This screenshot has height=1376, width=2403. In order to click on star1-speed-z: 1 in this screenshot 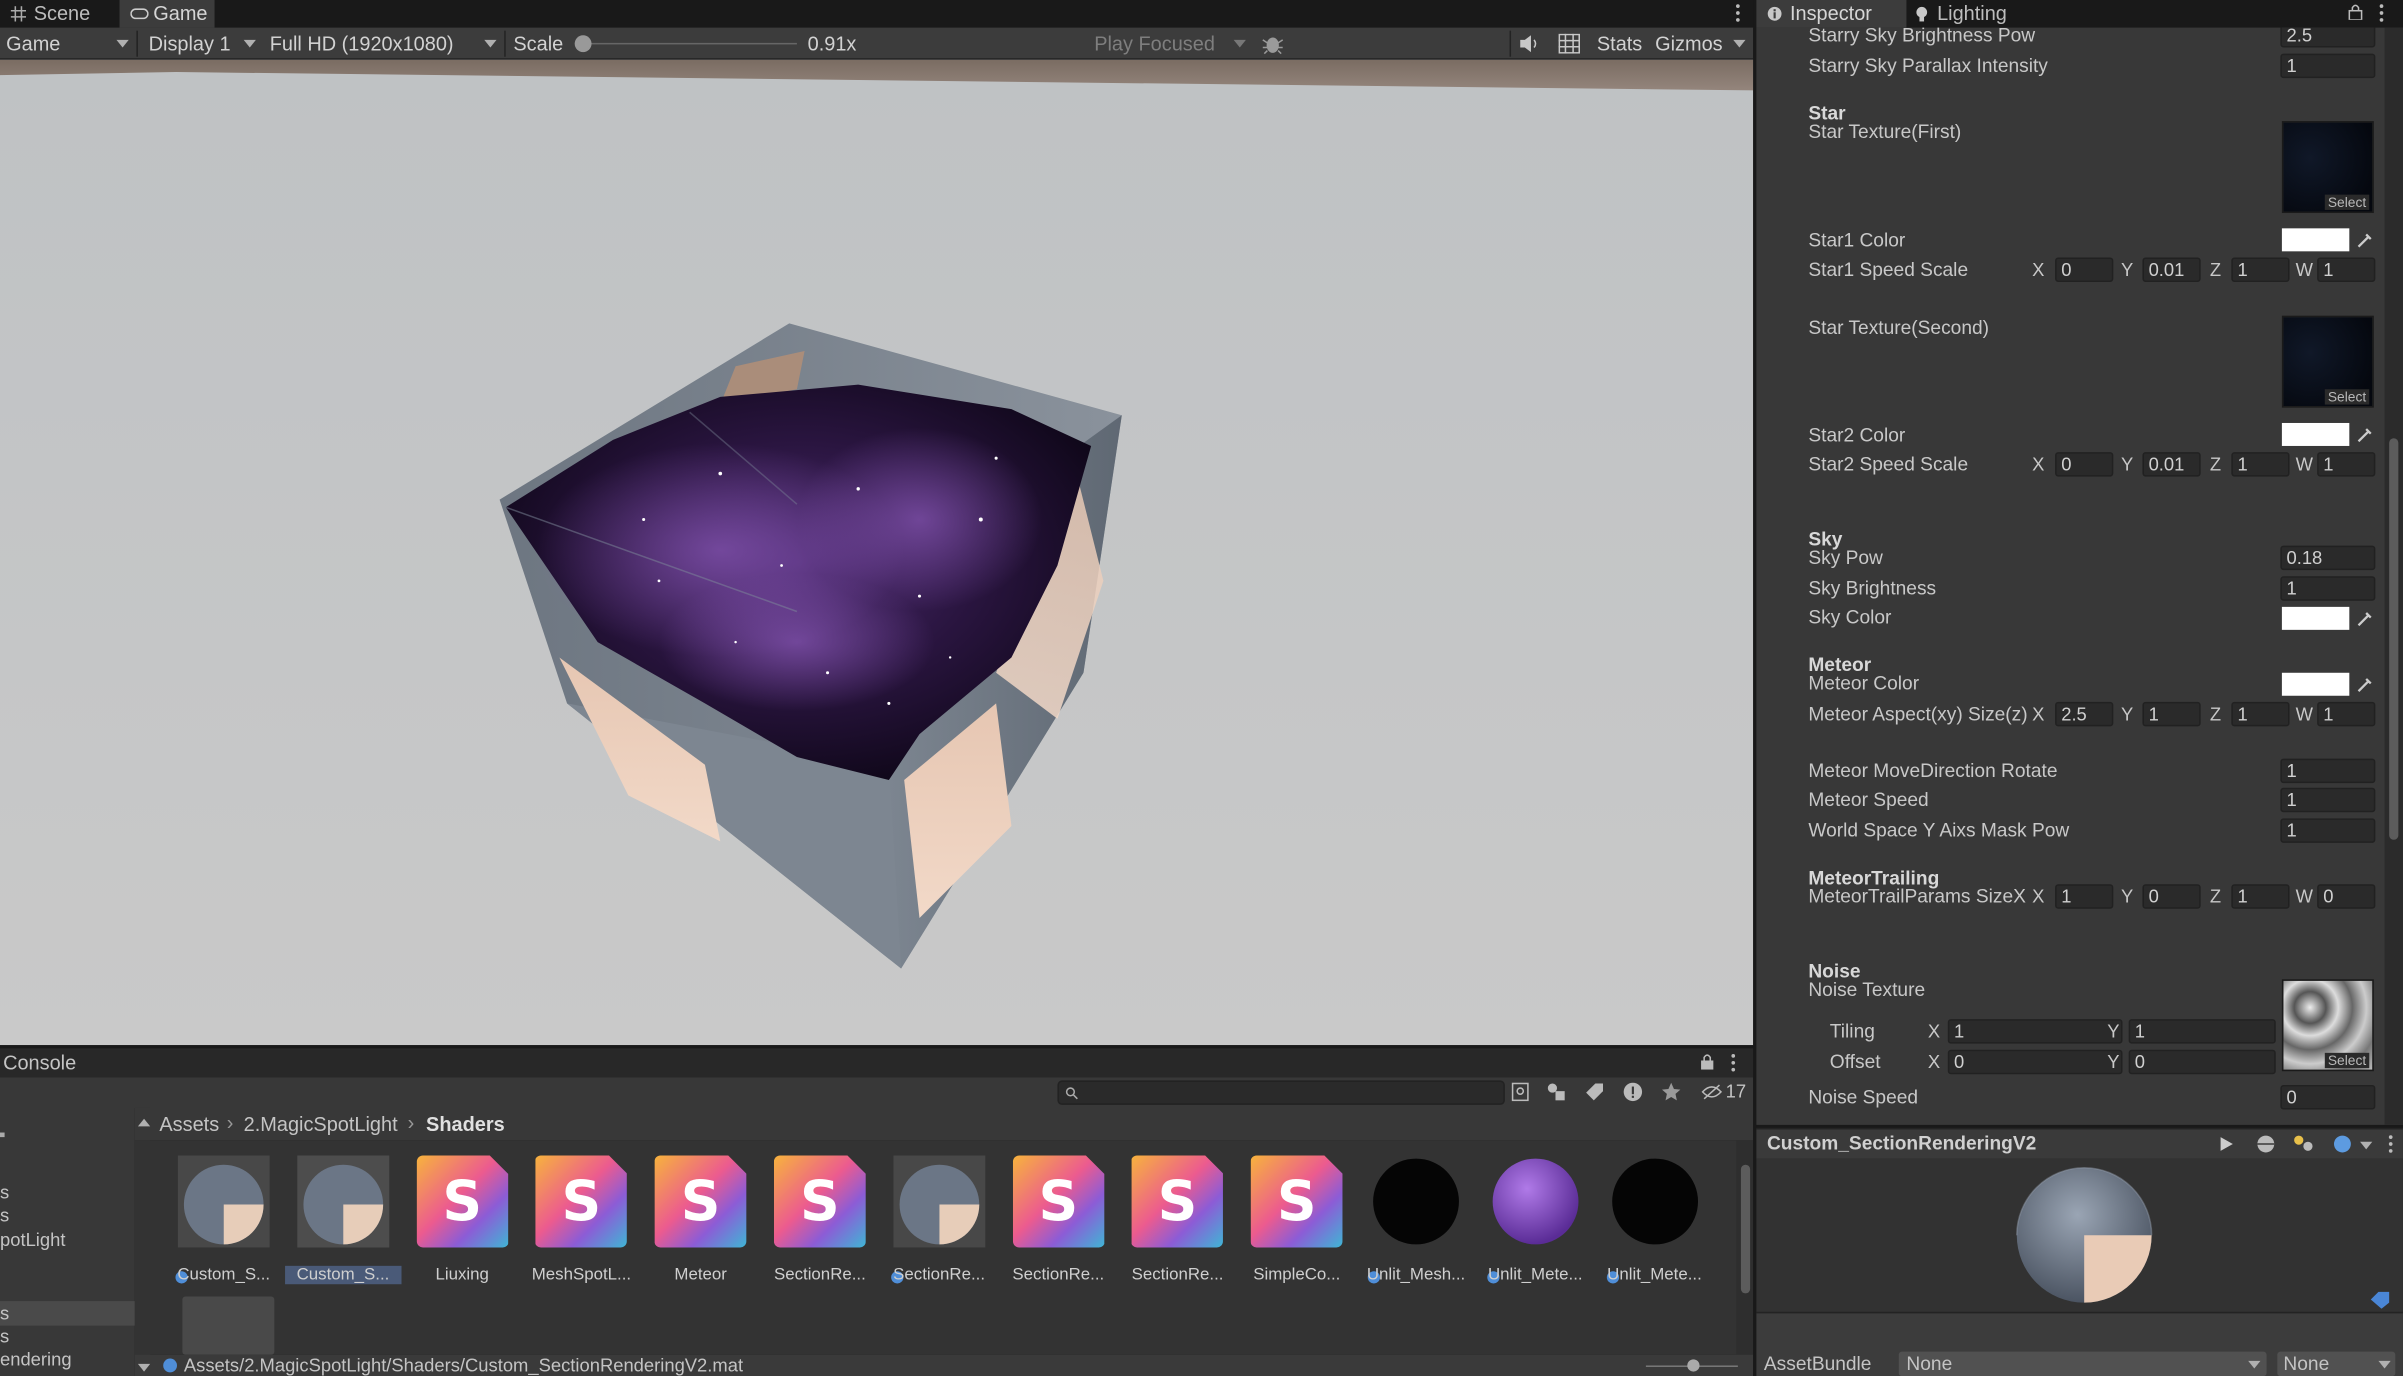, I will do `click(2260, 269)`.